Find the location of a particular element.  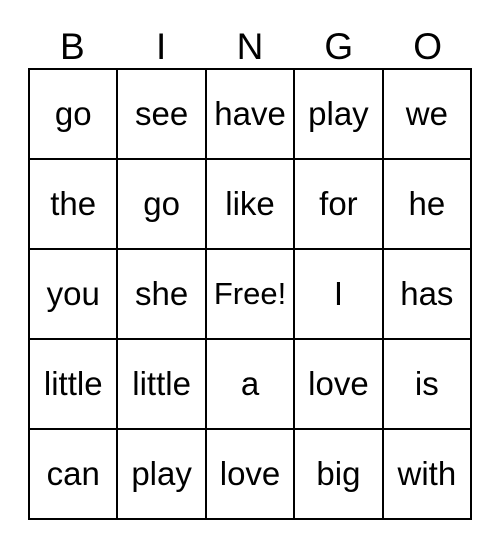

bingo-cell-n1: have is located at coordinates (251, 115).